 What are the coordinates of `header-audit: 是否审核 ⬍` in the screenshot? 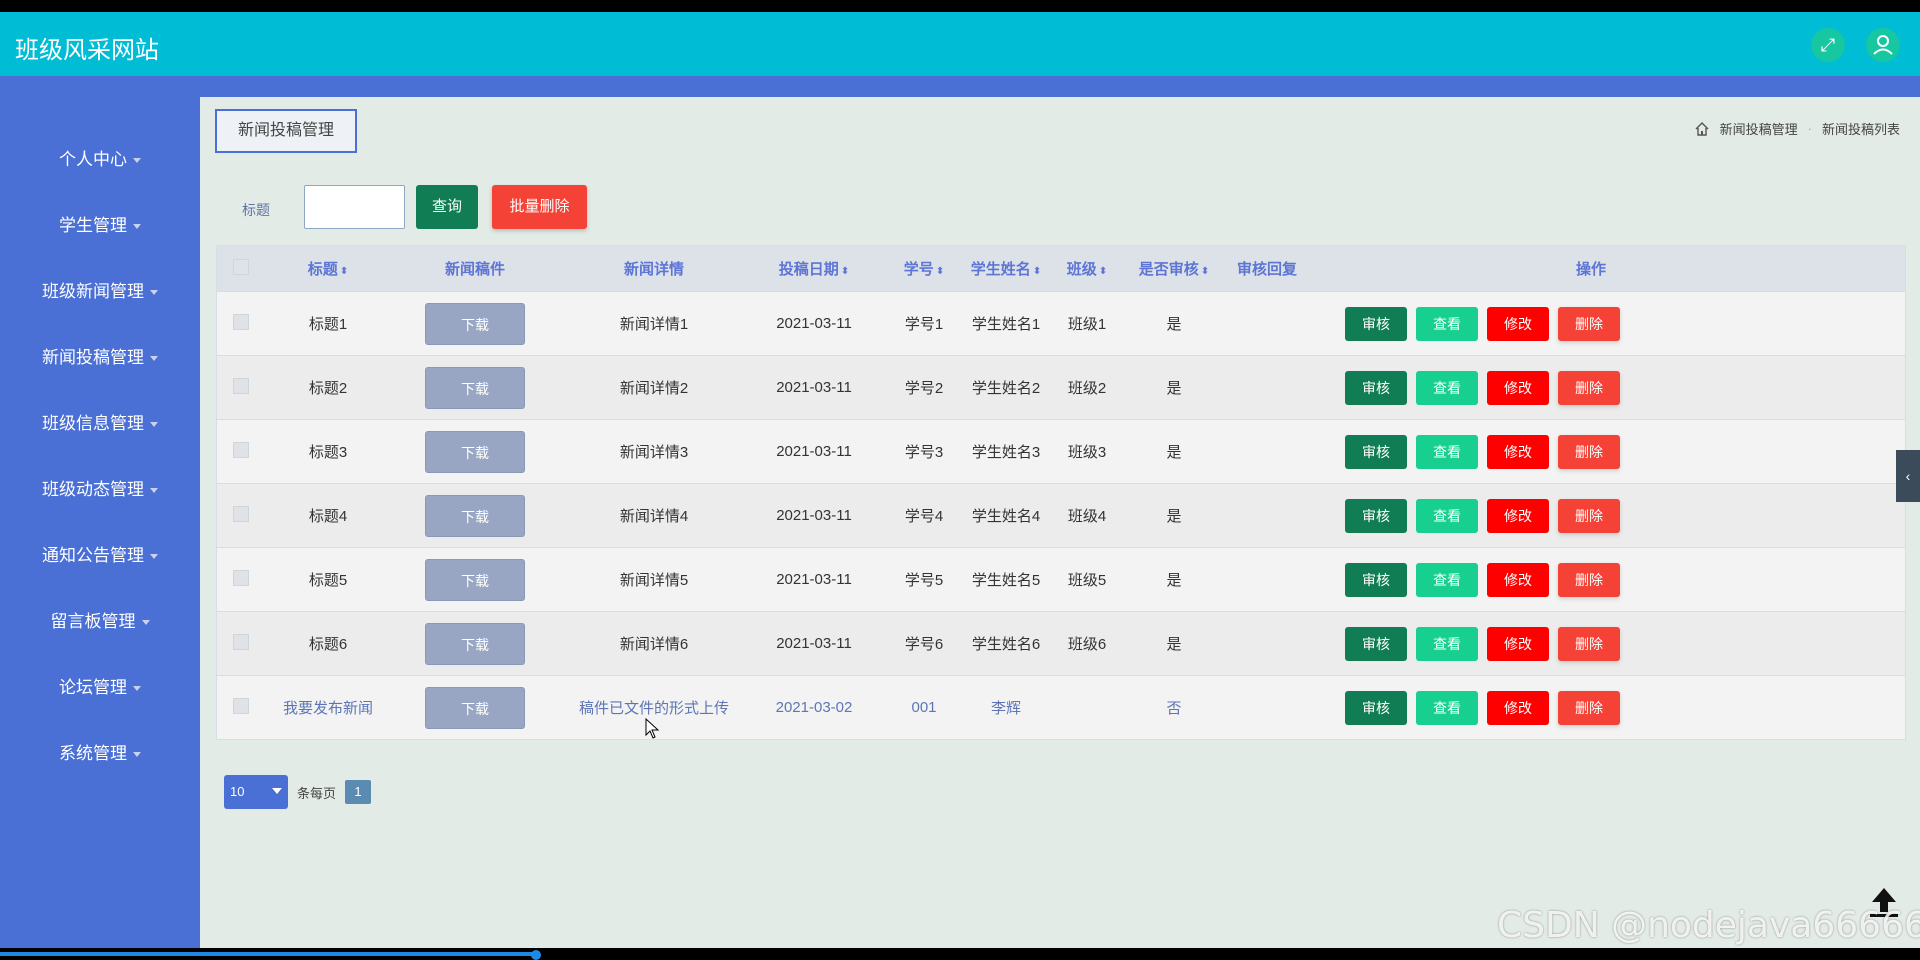 It's located at (1174, 268).